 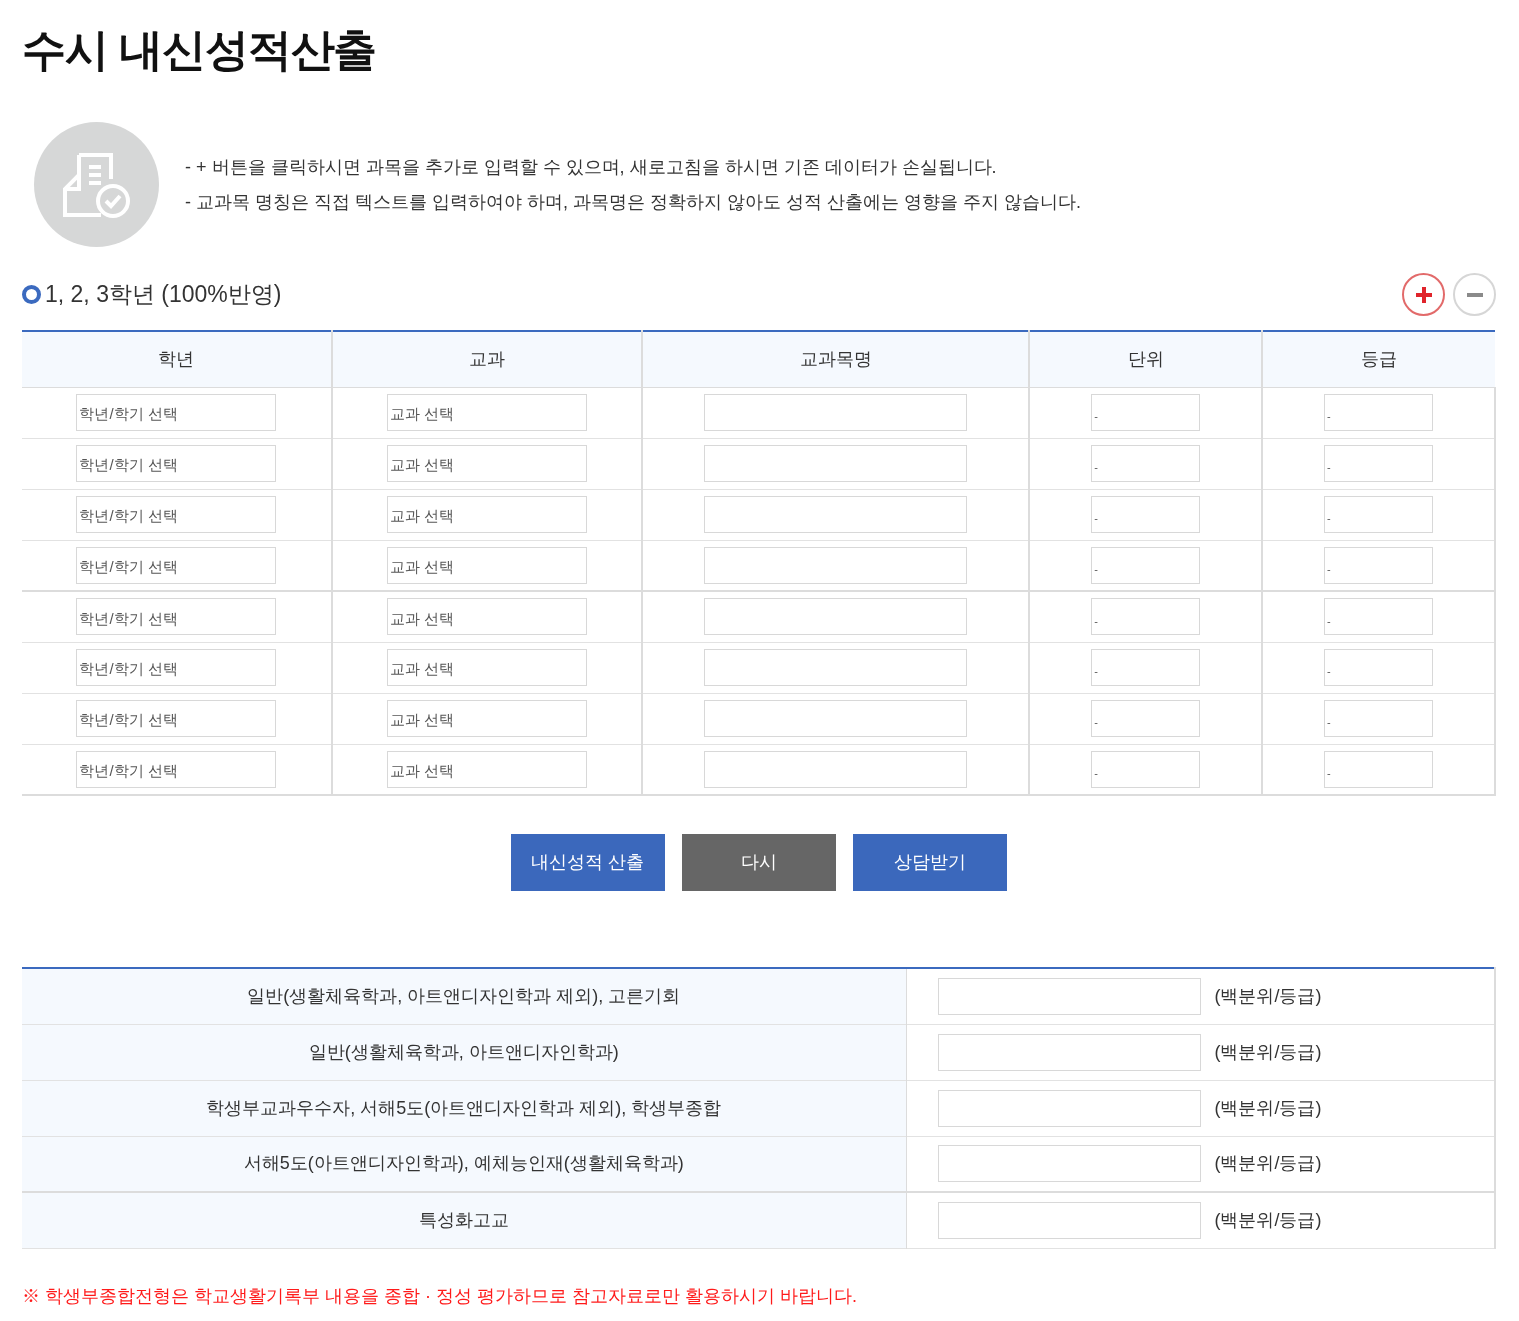 What do you see at coordinates (591, 167) in the screenshot?
I see `instruction-text: - + 버튼을 클릭하시면 과목을 추가로 입력할 수 있으며, 새로고침을 하시면 기존 데이터가 손실됩니다.` at bounding box center [591, 167].